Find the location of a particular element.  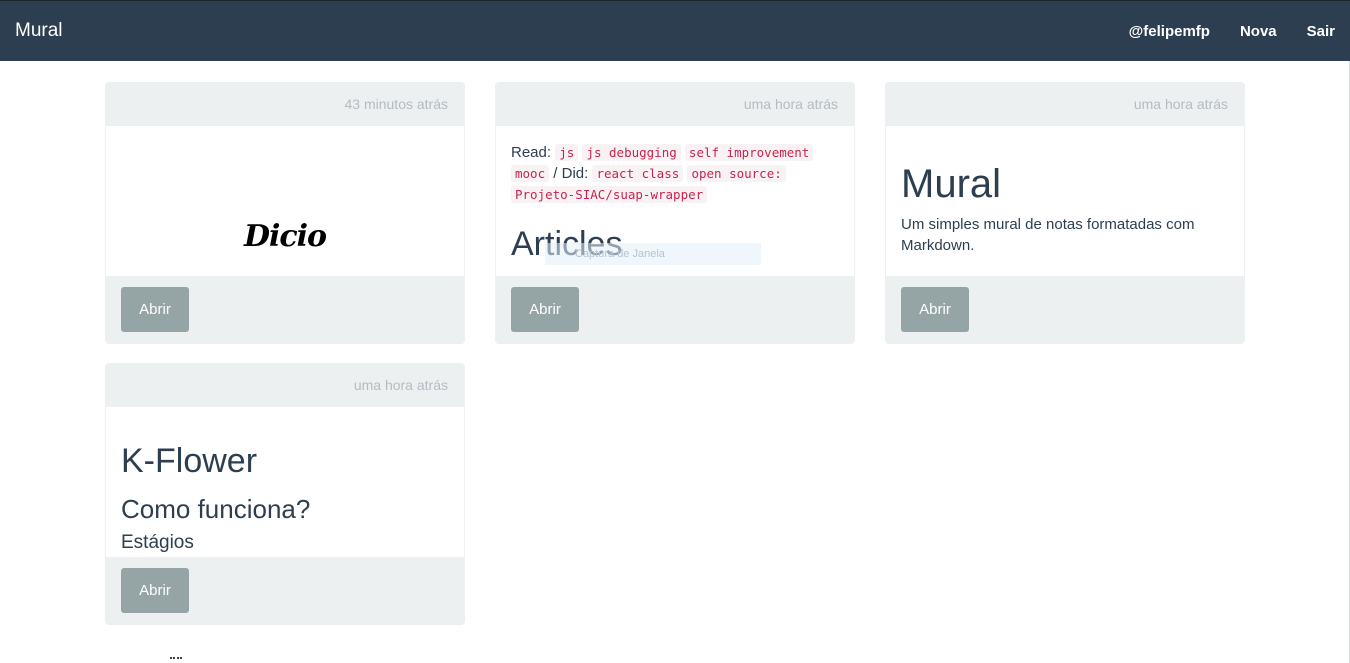

read-label: Read: is located at coordinates (531, 152).